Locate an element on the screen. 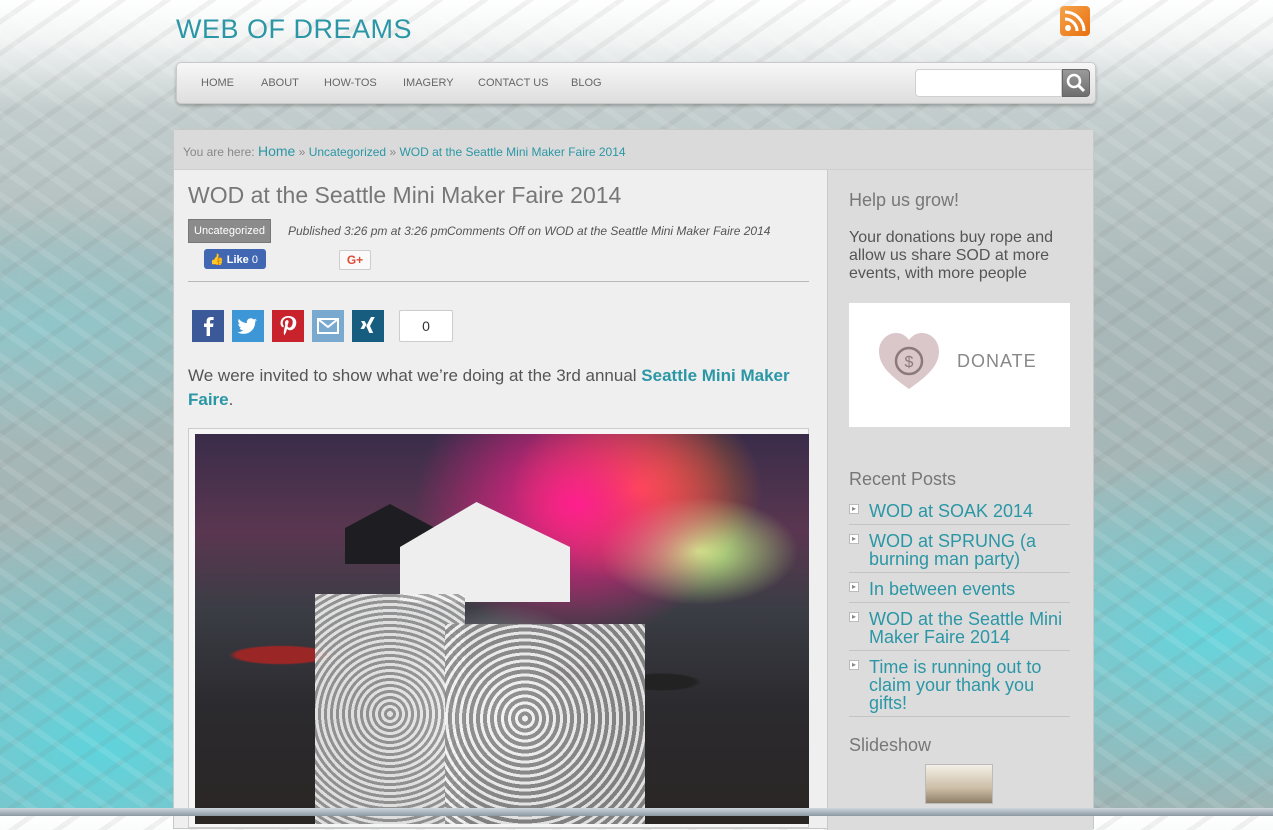  slideshow-image is located at coordinates (959, 784).